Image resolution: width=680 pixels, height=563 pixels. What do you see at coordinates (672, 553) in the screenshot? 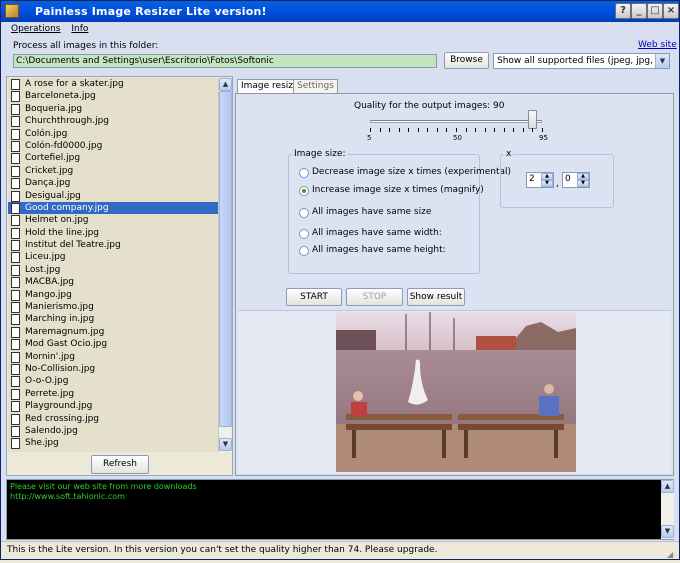
I see `resize-grip-icon: ◢` at bounding box center [672, 553].